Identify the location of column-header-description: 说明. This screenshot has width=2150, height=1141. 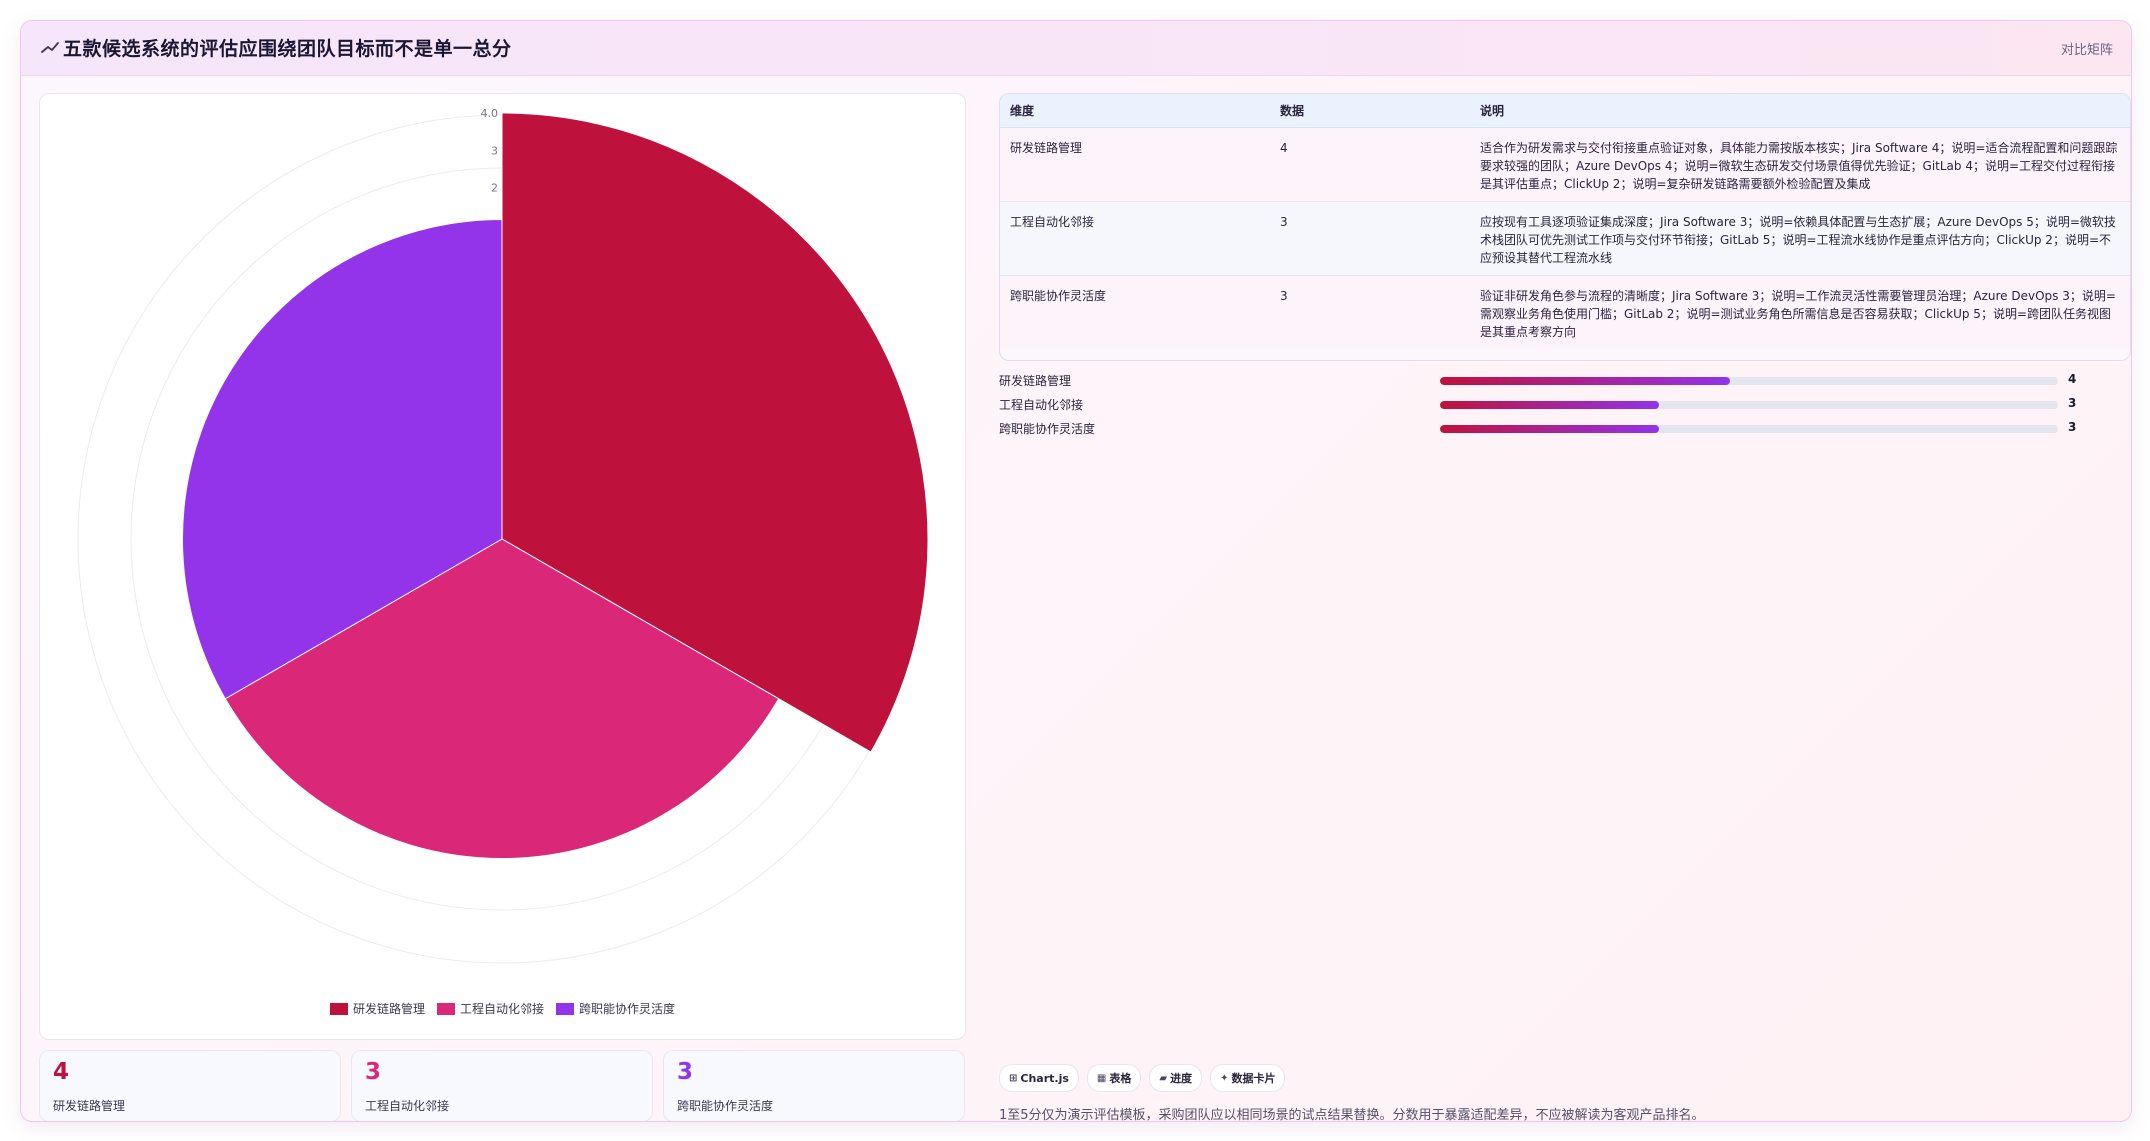
(1800, 111).